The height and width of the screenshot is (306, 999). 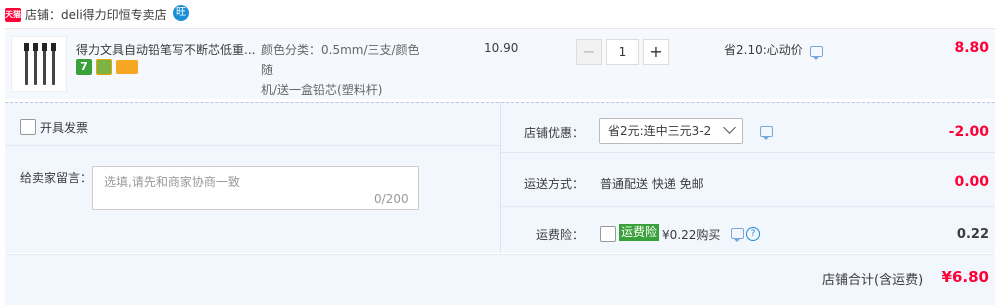 I want to click on invoice-label: 开具发票, so click(x=64, y=127).